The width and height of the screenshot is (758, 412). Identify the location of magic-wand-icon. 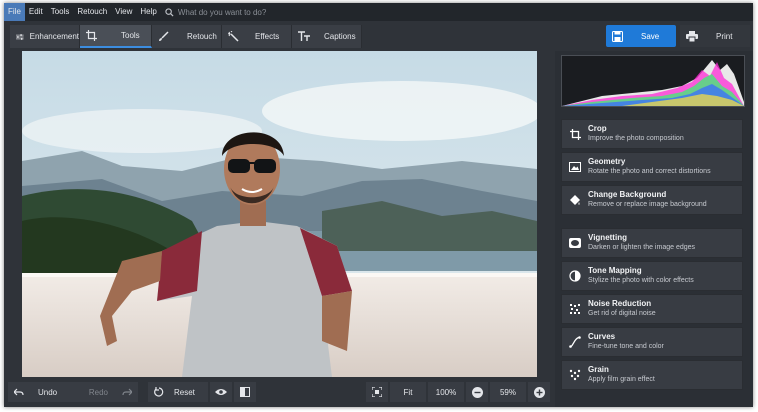
(233, 36).